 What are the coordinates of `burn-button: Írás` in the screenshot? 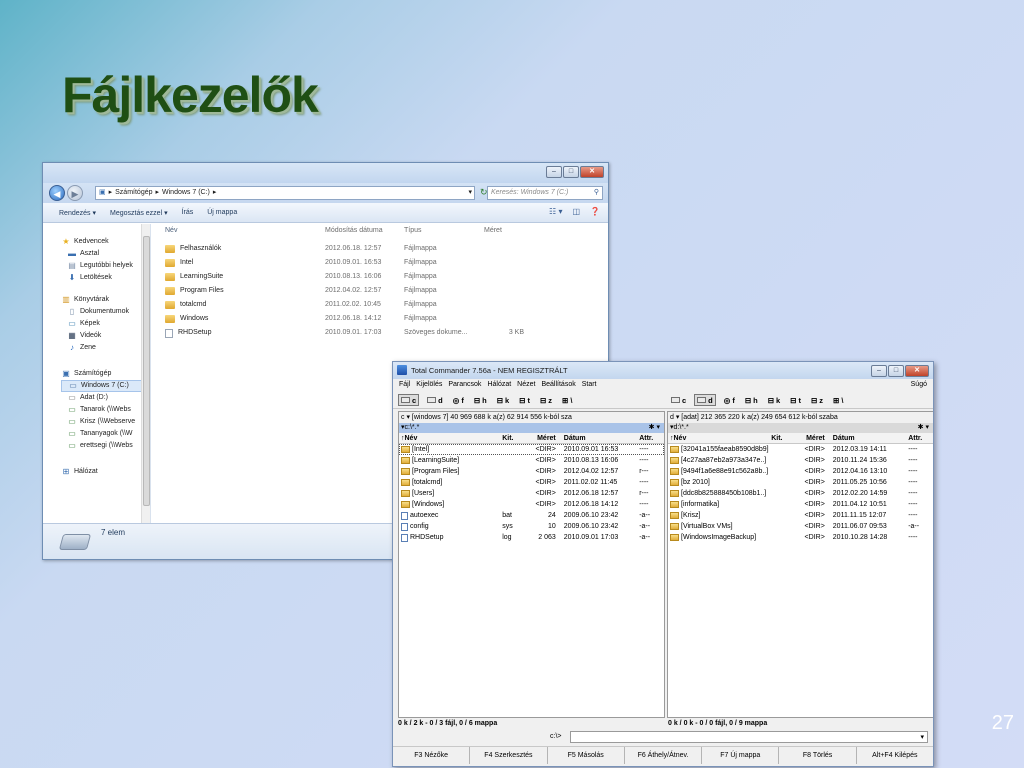 It's located at (188, 212).